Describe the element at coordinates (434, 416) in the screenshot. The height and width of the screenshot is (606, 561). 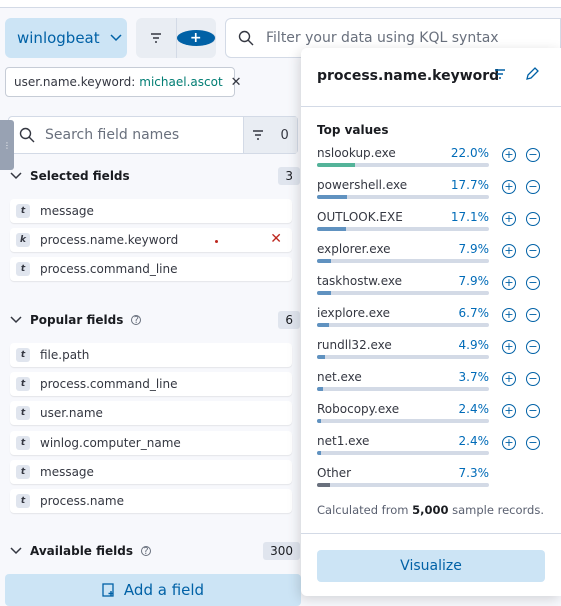
I see `top-value-row: Robocopy.exe 2.4% + −` at that location.